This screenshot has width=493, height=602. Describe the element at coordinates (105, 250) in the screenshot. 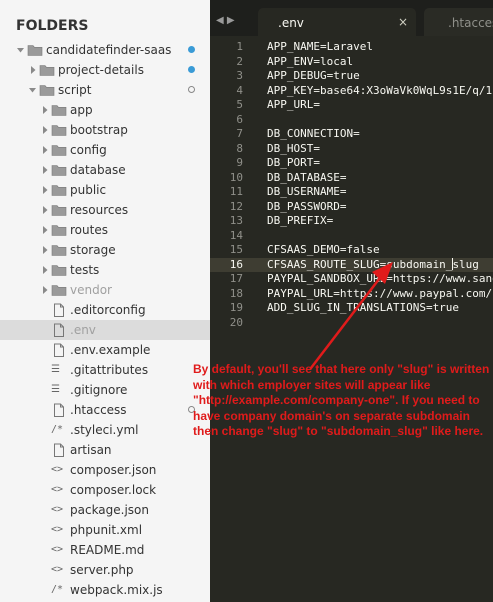

I see `tree-folder: storage` at that location.